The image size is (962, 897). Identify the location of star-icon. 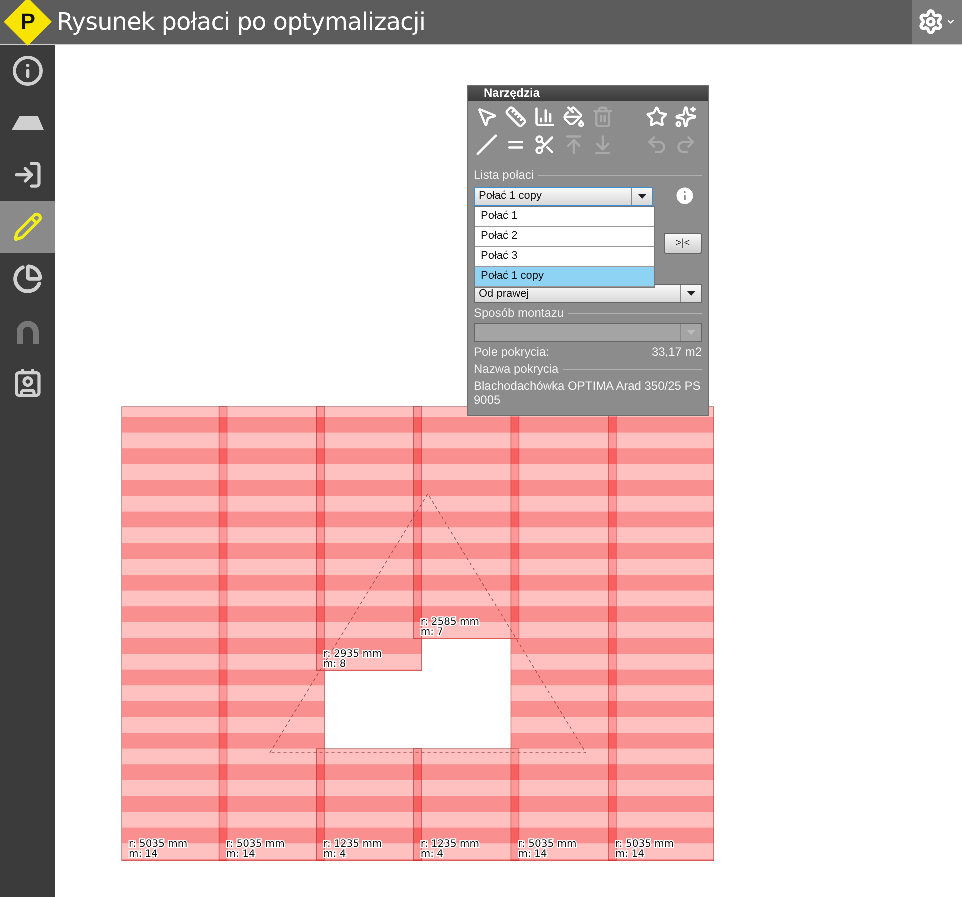
(657, 117).